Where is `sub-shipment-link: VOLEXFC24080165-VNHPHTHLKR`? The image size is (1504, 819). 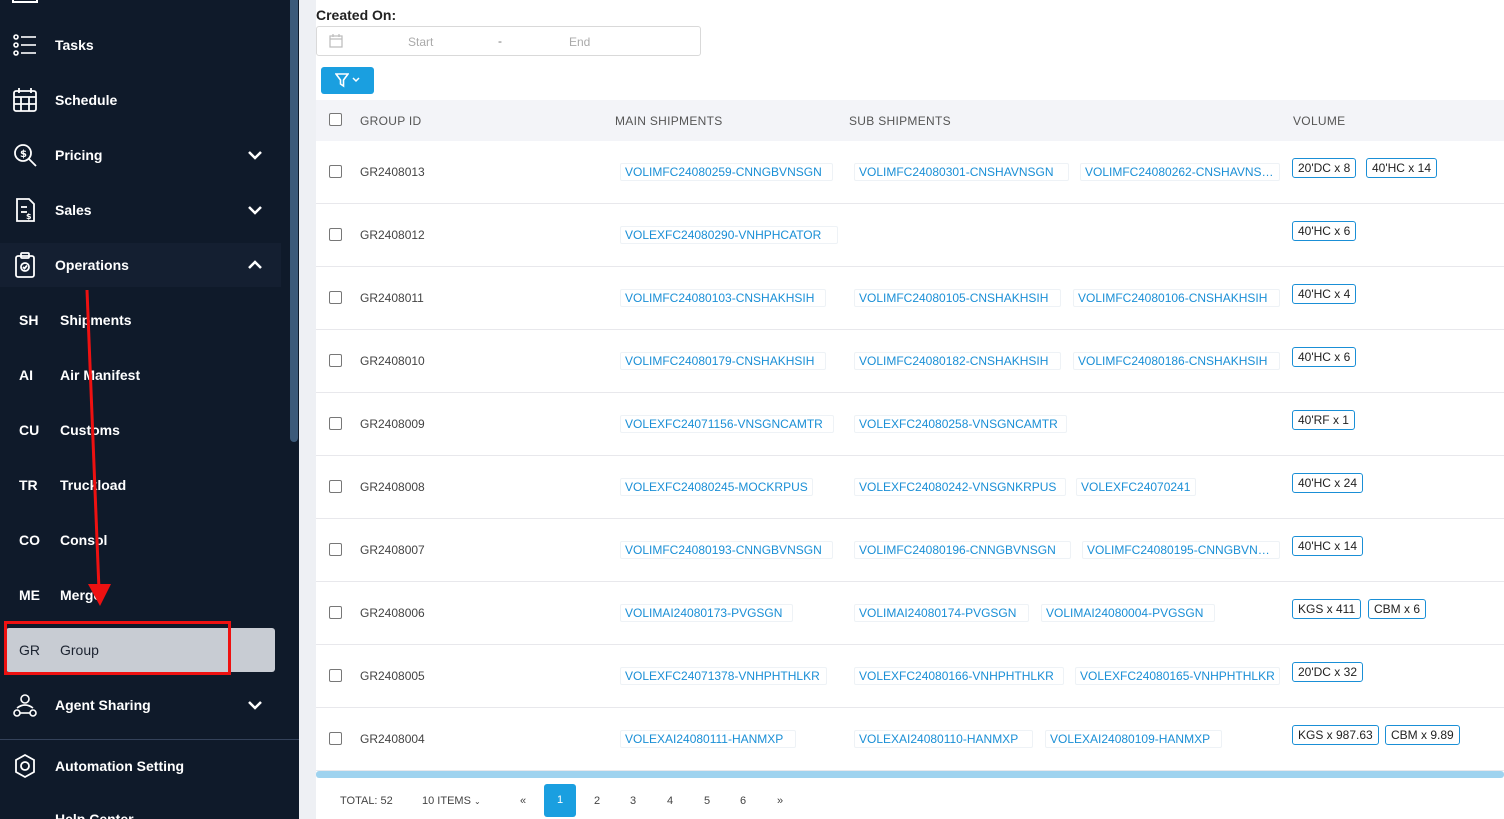
sub-shipment-link: VOLEXFC24080165-VNHPHTHLKR is located at coordinates (1177, 676).